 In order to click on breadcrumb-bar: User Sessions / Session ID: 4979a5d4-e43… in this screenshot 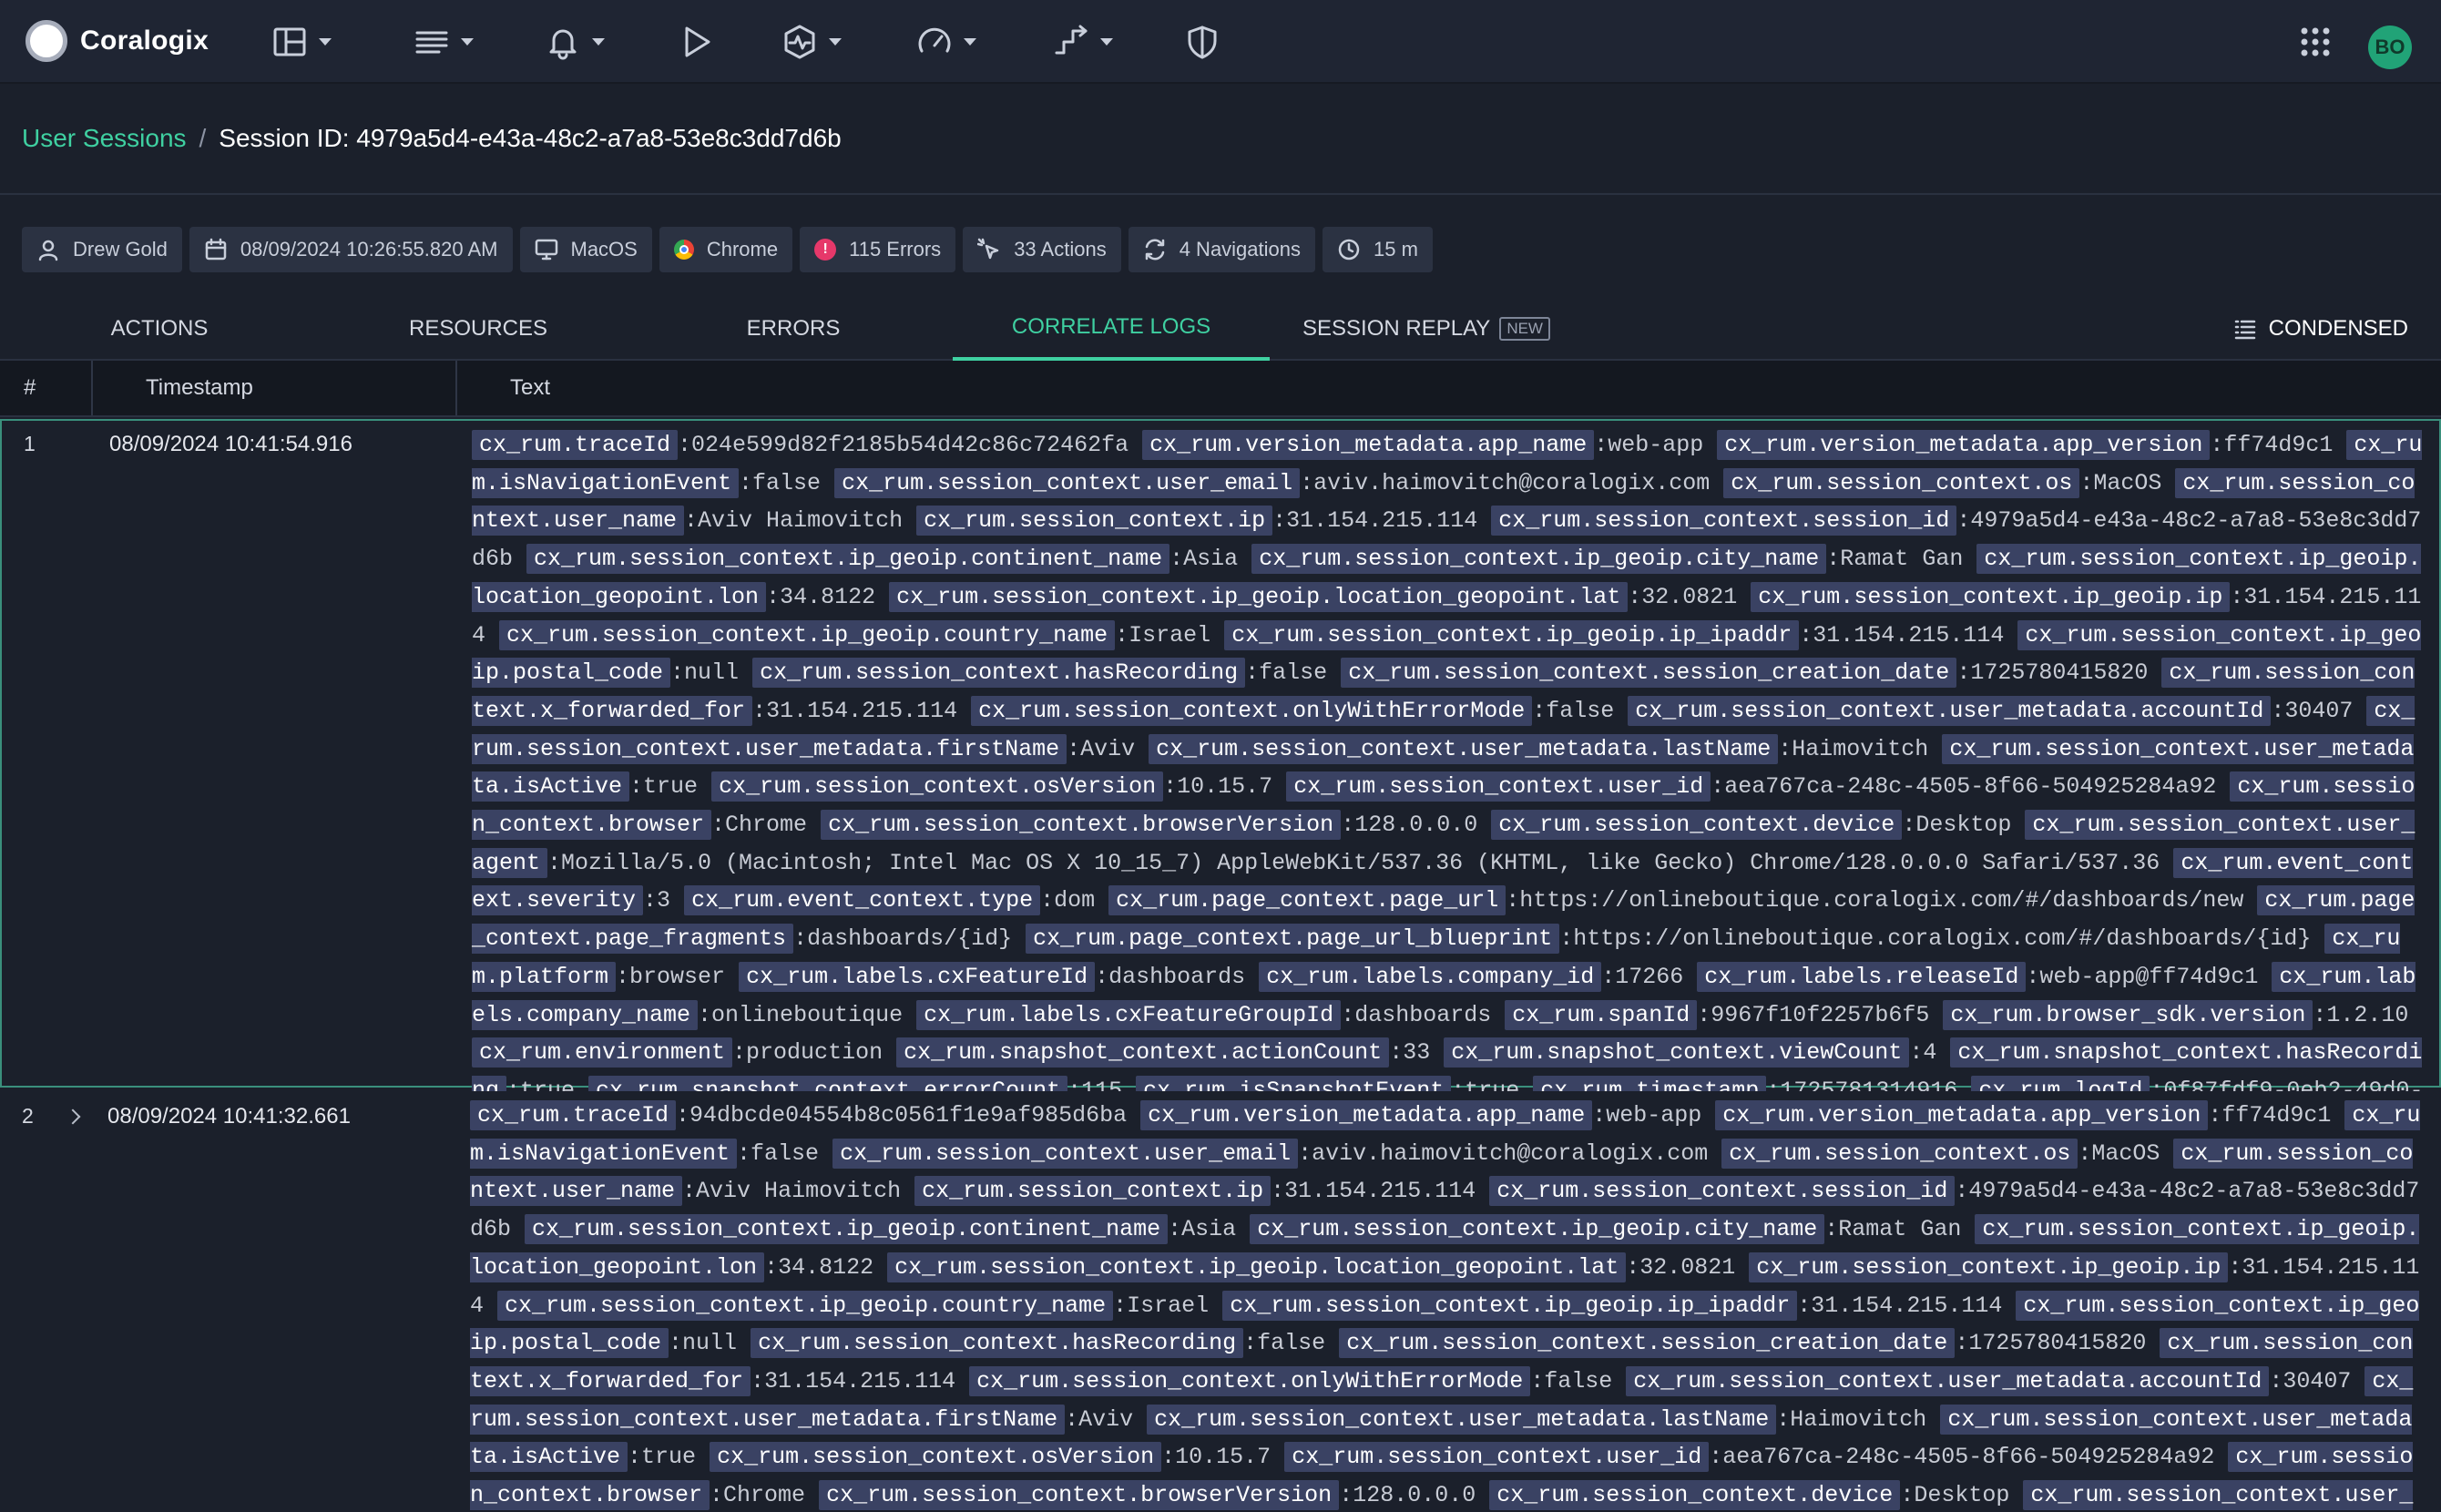, I will do `click(1220, 139)`.